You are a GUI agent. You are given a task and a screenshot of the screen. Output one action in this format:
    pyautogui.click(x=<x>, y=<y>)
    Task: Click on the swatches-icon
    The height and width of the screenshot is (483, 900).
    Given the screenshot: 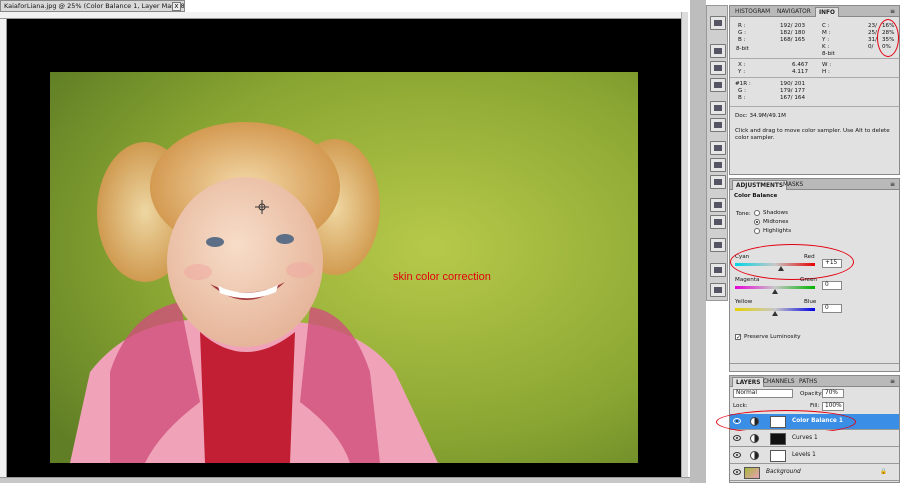 What is the action you would take?
    pyautogui.click(x=718, y=245)
    